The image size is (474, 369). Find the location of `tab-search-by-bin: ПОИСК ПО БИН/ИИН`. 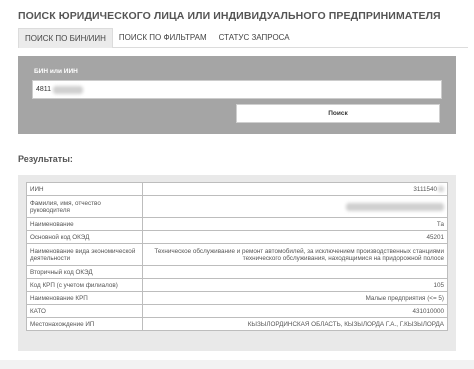

tab-search-by-bin: ПОИСК ПО БИН/ИИН is located at coordinates (65, 38).